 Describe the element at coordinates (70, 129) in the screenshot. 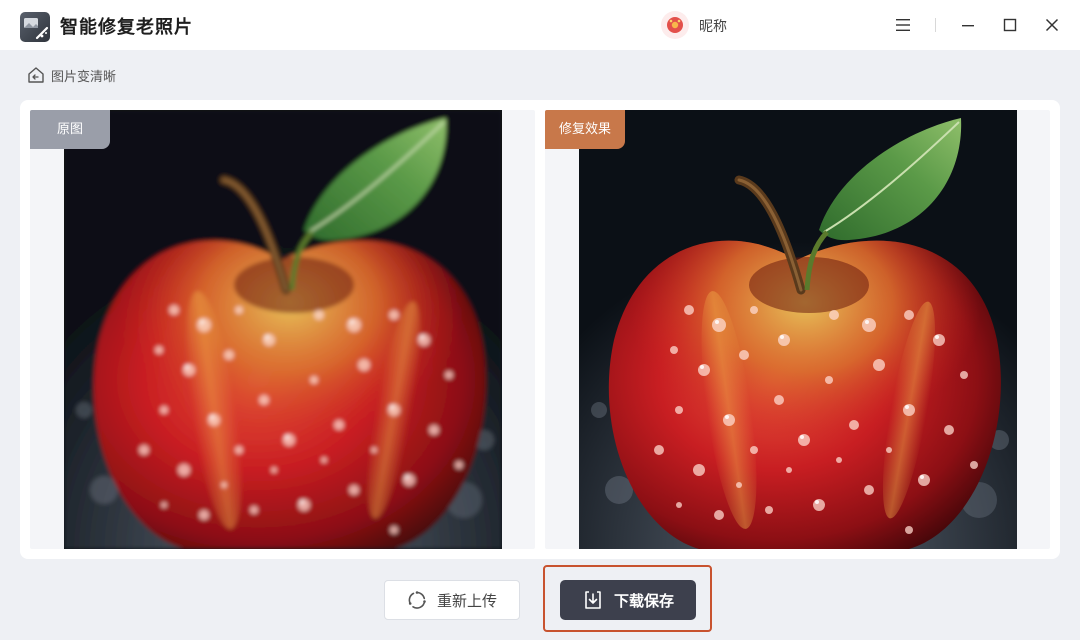

I see `original-tag: 原图` at that location.